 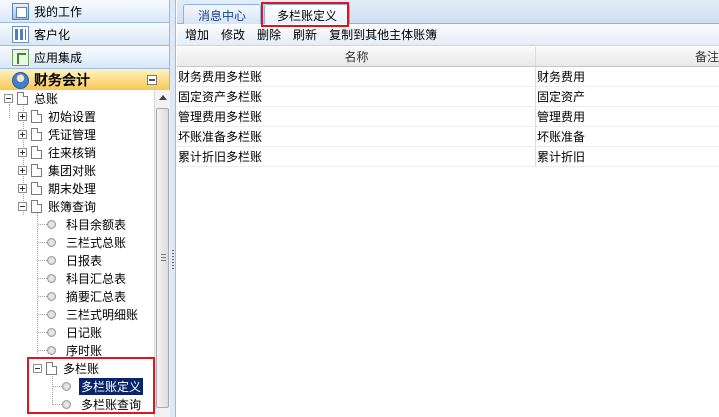 I want to click on tree-leaf-label: 日报表, so click(x=84, y=261).